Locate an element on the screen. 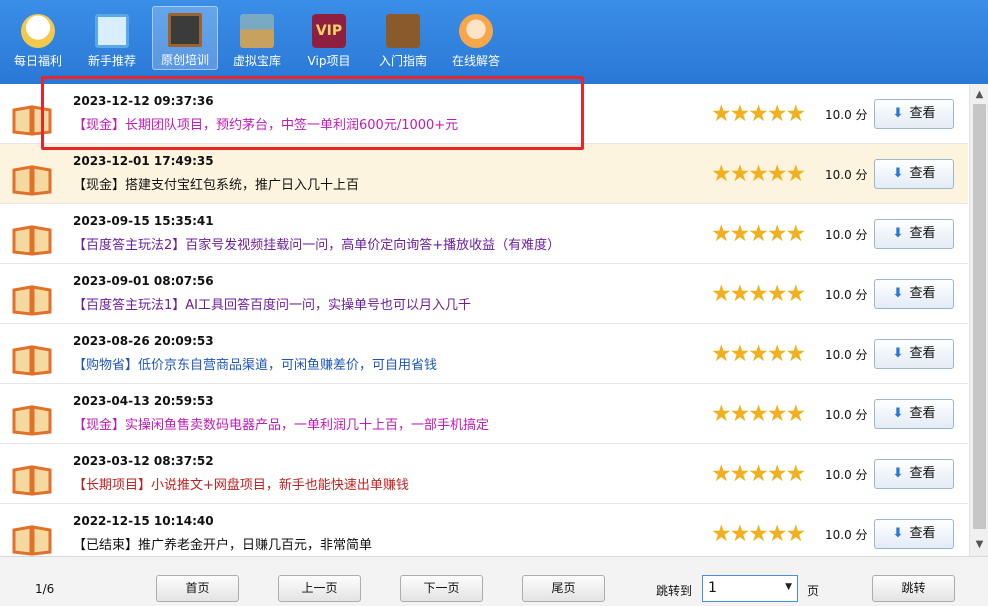 This screenshot has width=988, height=606. last-page-button: 尾页 is located at coordinates (563, 588).